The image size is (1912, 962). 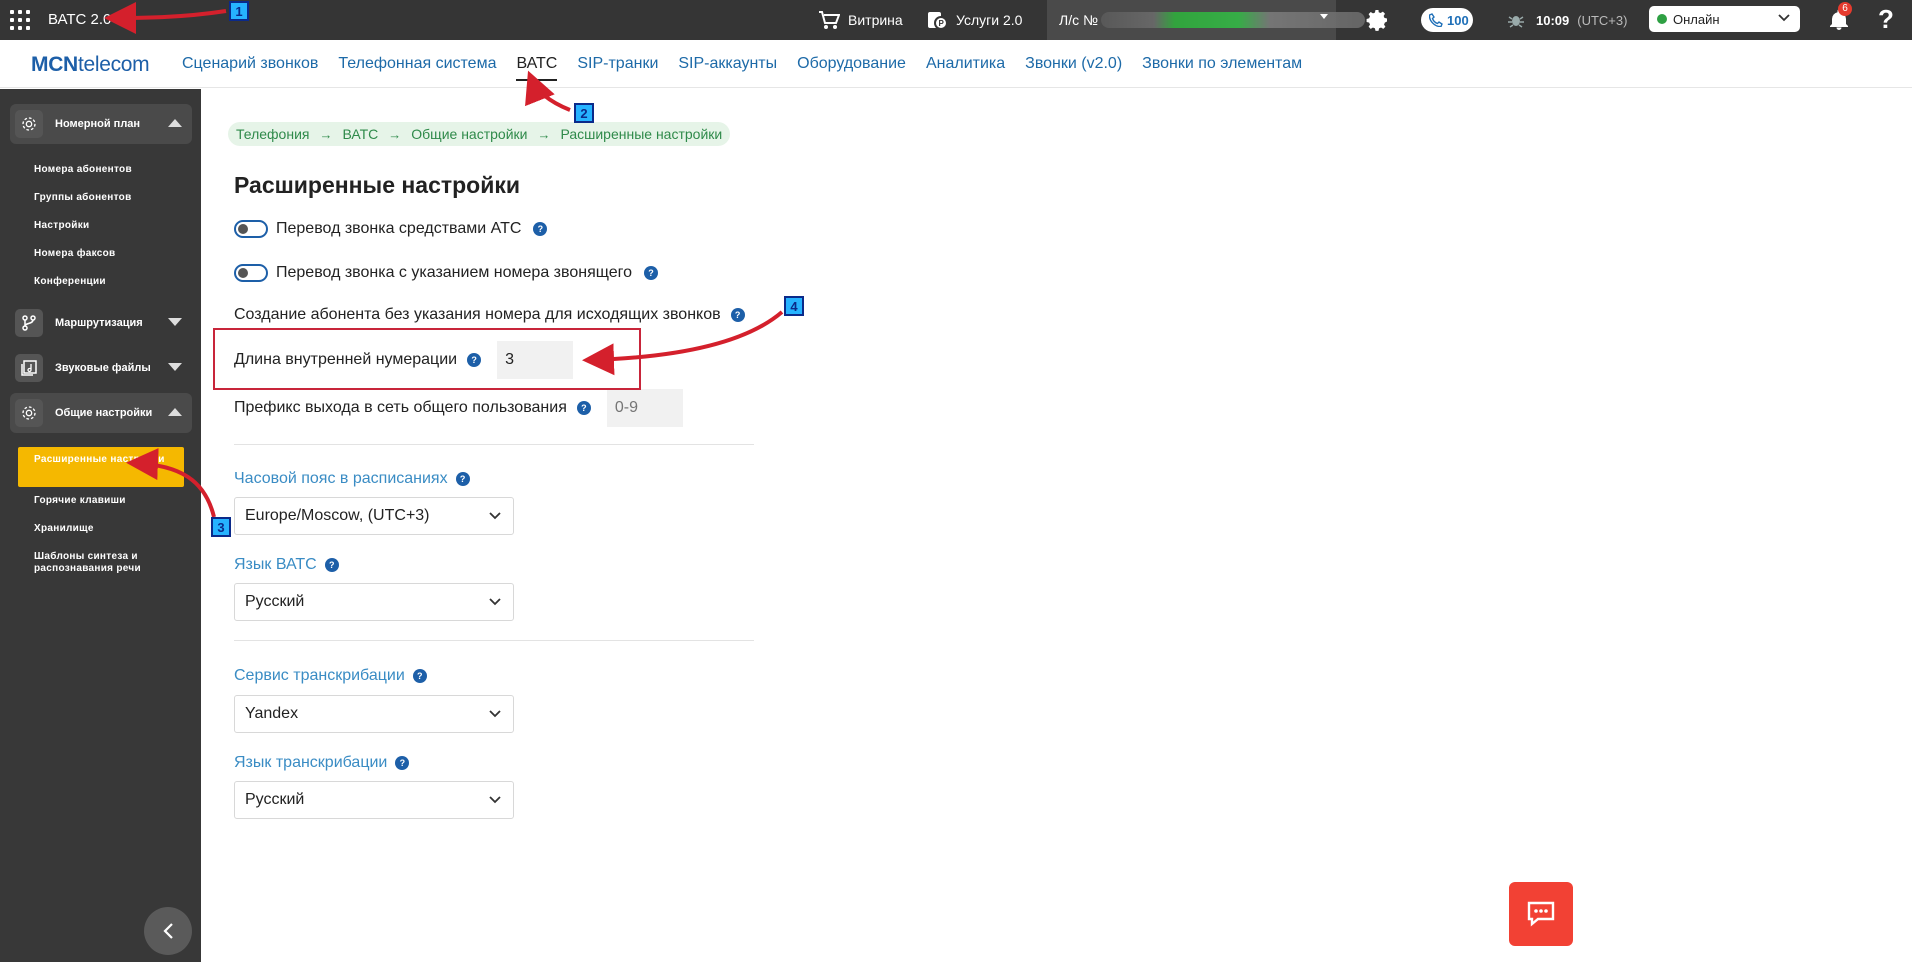 I want to click on transcription-language-select: Русский, so click(x=374, y=800).